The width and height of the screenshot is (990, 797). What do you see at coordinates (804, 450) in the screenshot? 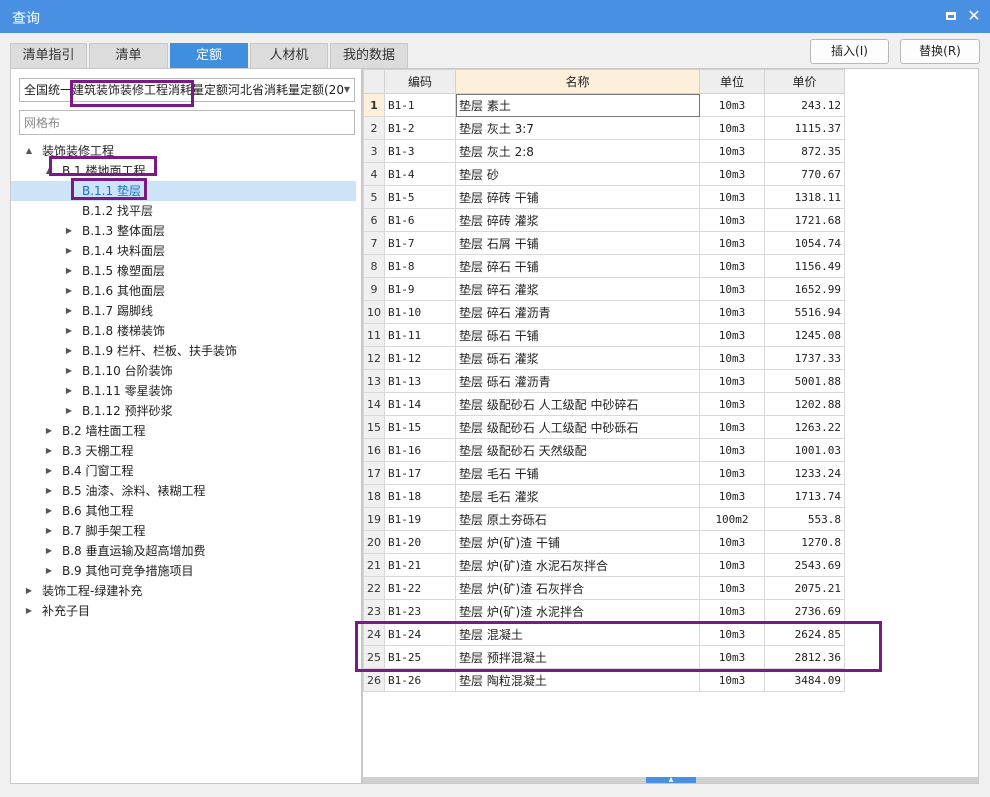
I see `price-cell: 1001.03` at bounding box center [804, 450].